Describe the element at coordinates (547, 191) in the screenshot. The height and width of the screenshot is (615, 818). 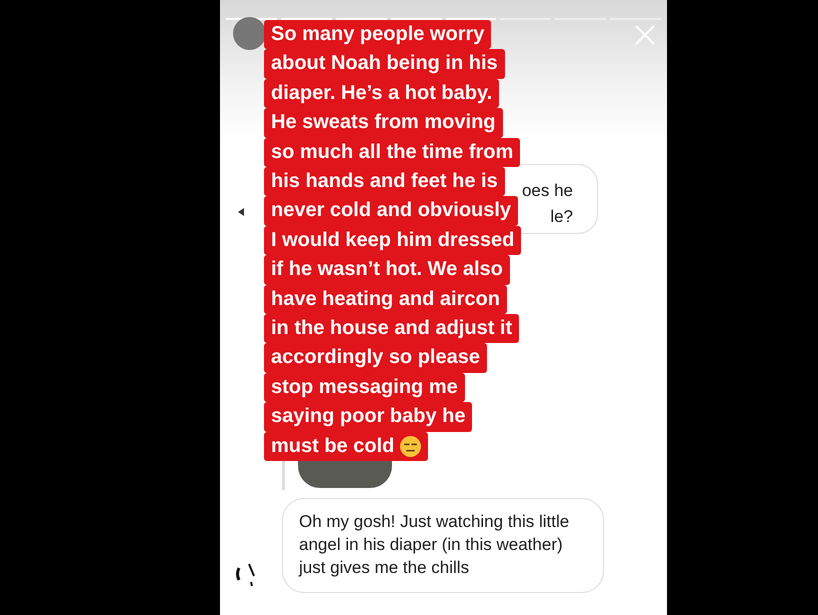
I see `message-text: oes he` at that location.